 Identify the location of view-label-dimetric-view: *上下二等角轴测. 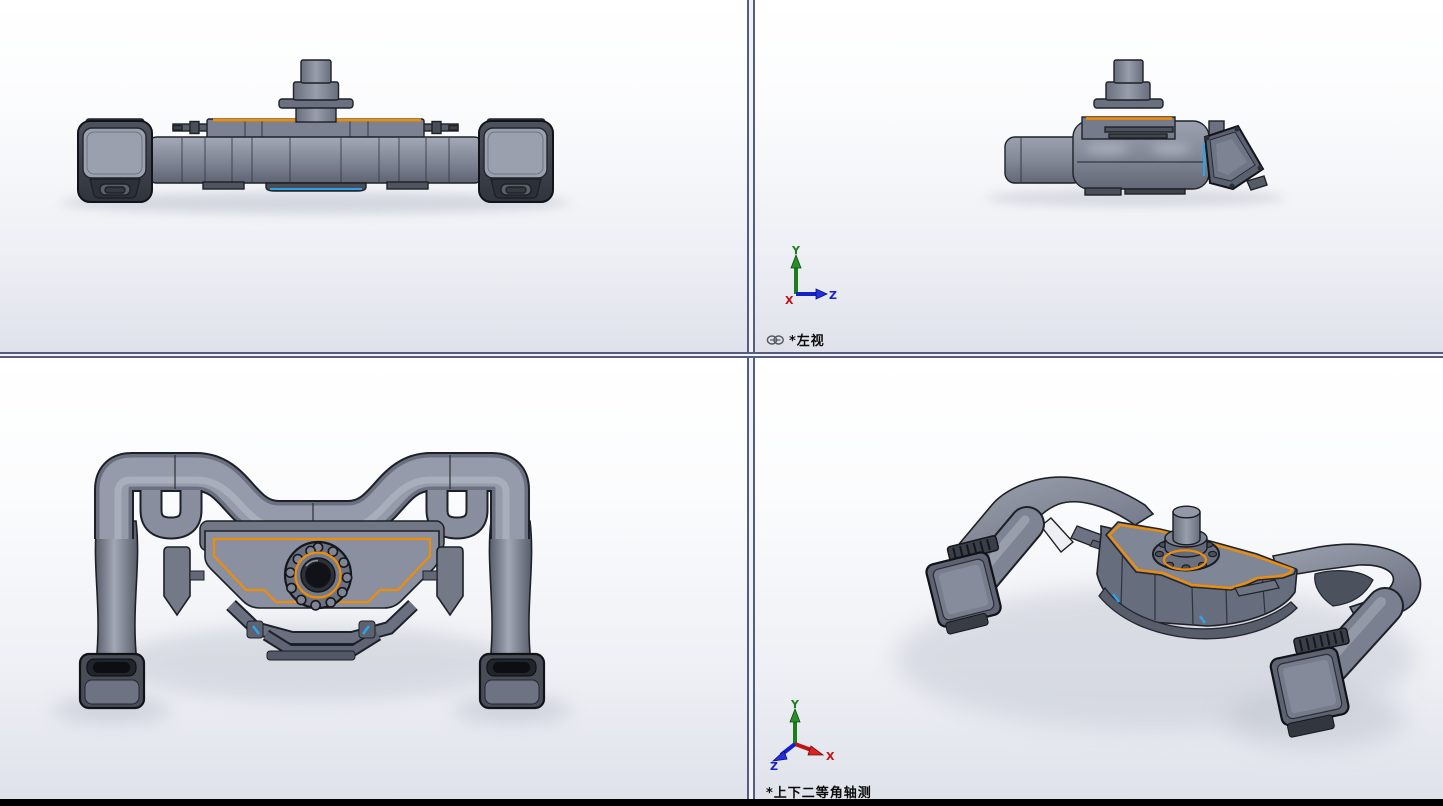
(819, 790).